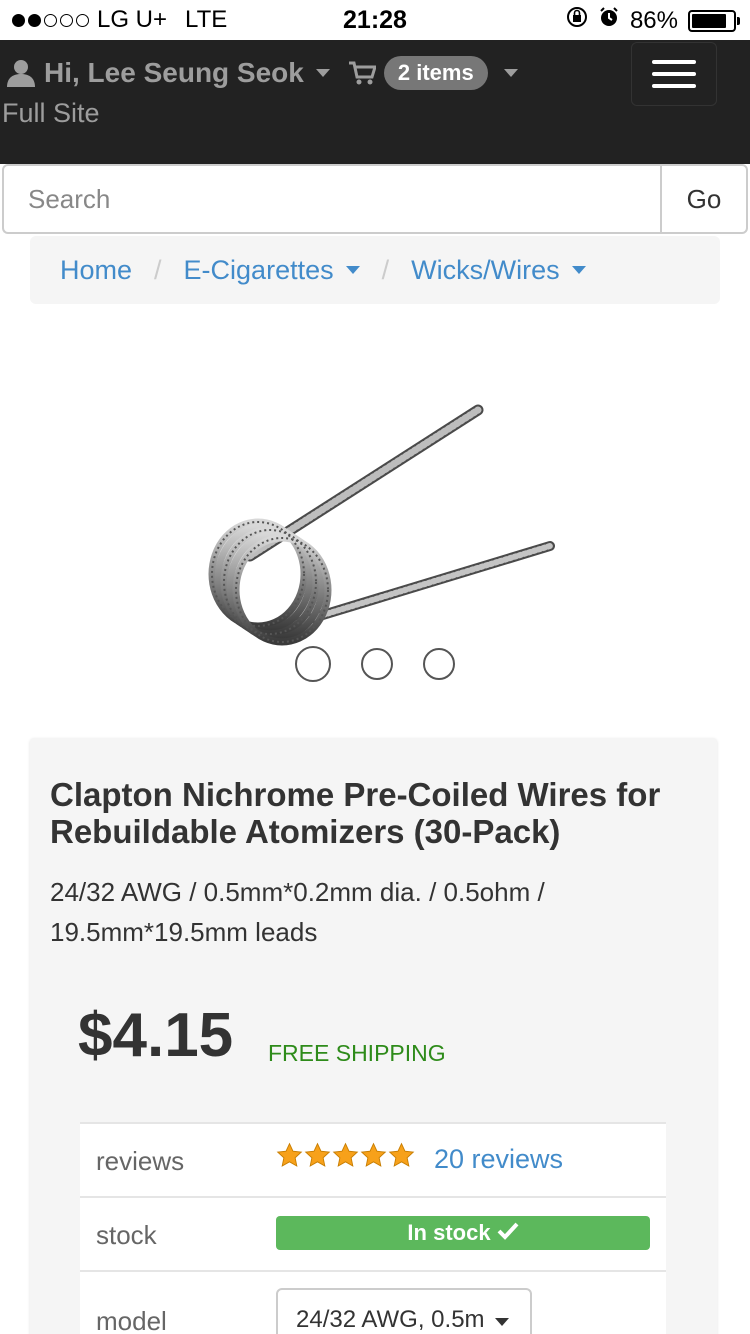  Describe the element at coordinates (131, 1320) in the screenshot. I see `model-label: model` at that location.